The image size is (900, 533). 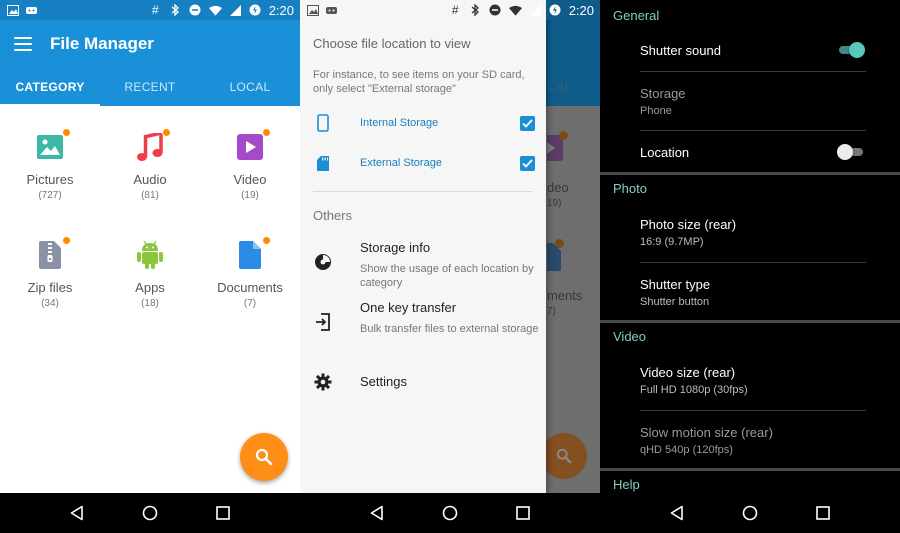 I want to click on status-bar, so click(x=423, y=10).